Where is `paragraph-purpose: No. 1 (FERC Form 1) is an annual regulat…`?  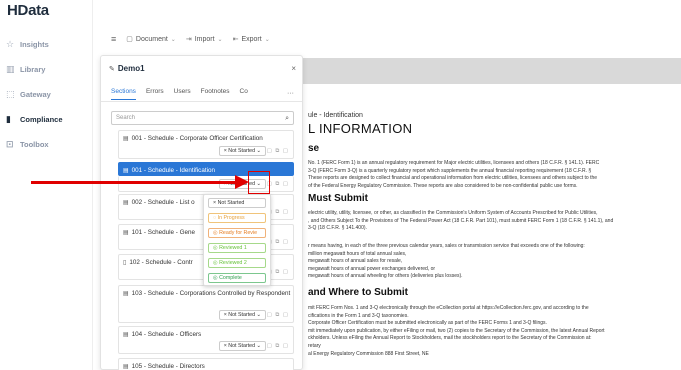
paragraph-purpose: No. 1 (FERC Form 1) is an annual regulat… is located at coordinates (454, 174).